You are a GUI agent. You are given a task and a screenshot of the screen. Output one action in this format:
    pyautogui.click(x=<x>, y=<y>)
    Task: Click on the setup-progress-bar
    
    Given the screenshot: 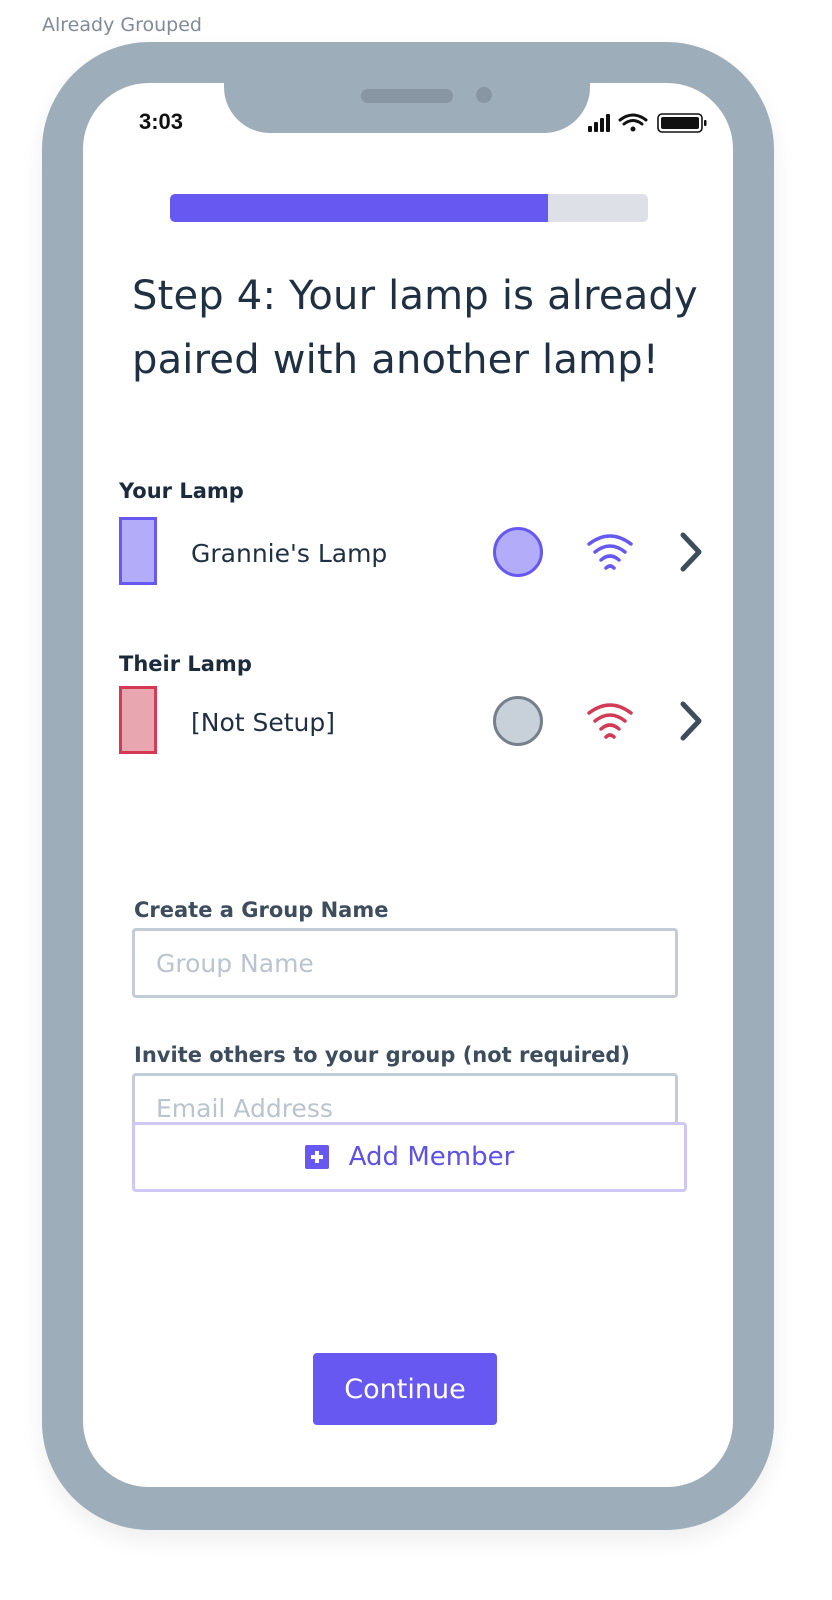 What is the action you would take?
    pyautogui.click(x=409, y=208)
    